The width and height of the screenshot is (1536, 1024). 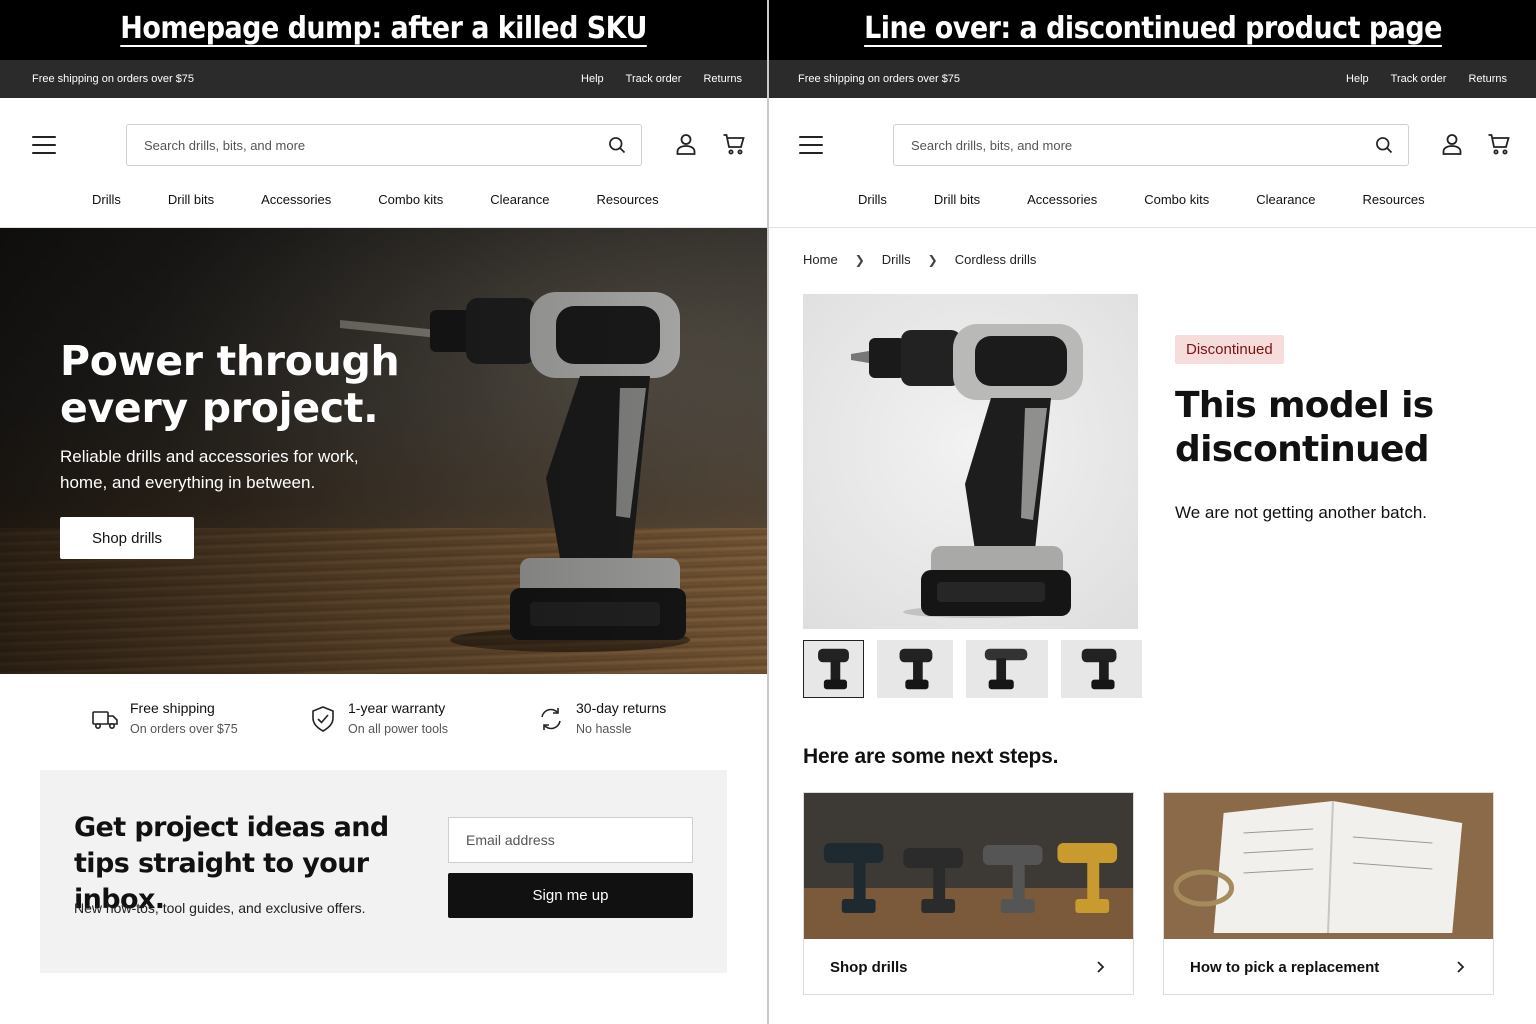 I want to click on breadcrumb-cordless-drills: Cordless drills, so click(x=996, y=259).